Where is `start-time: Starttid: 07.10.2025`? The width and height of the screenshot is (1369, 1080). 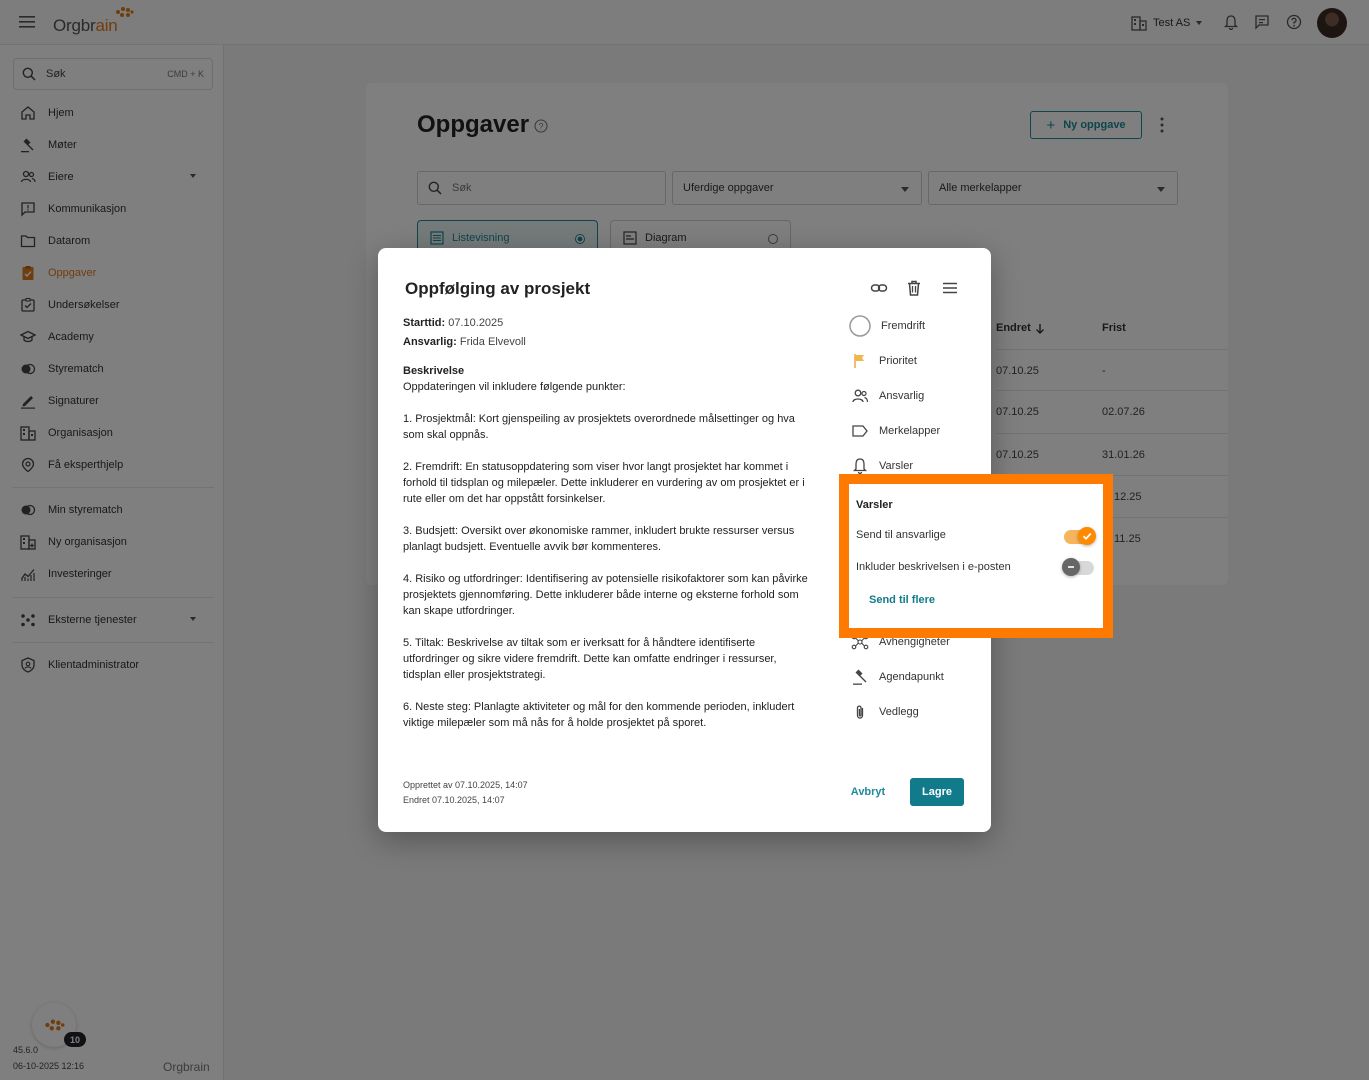 start-time: Starttid: 07.10.2025 is located at coordinates (453, 323).